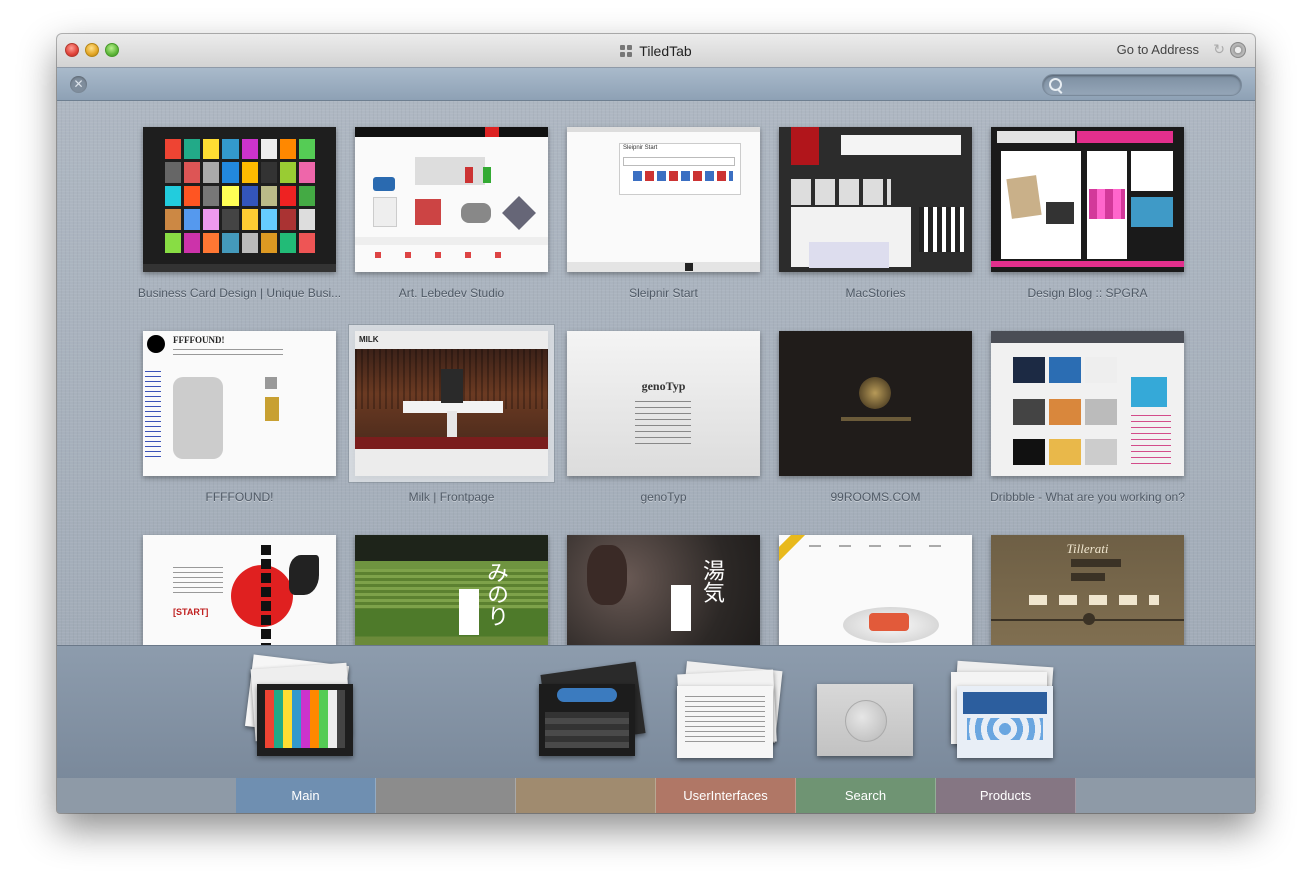 The height and width of the screenshot is (892, 1312). What do you see at coordinates (866, 795) in the screenshot?
I see `group-tab-search: Search` at bounding box center [866, 795].